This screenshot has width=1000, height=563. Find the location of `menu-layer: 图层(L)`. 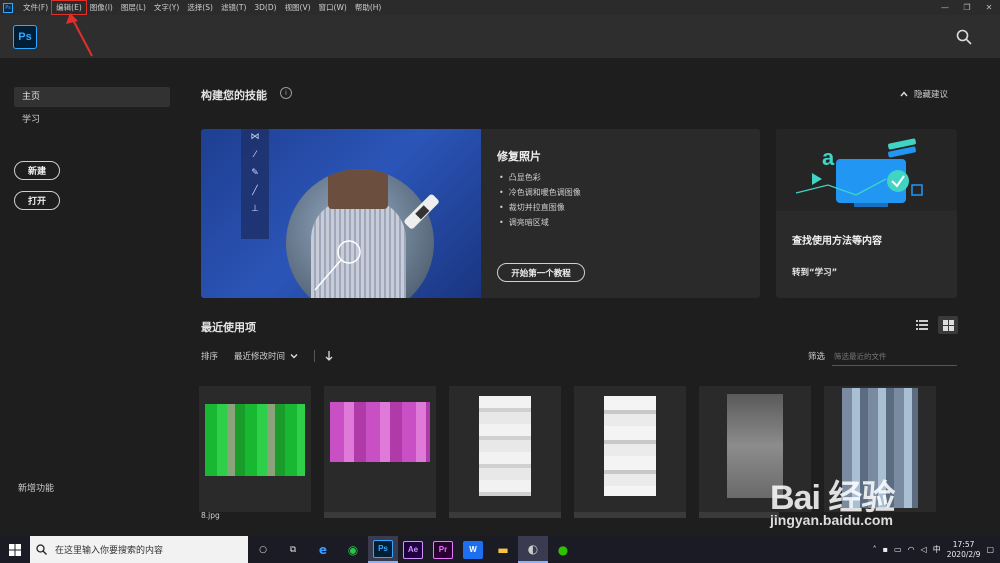

menu-layer: 图层(L) is located at coordinates (133, 7).